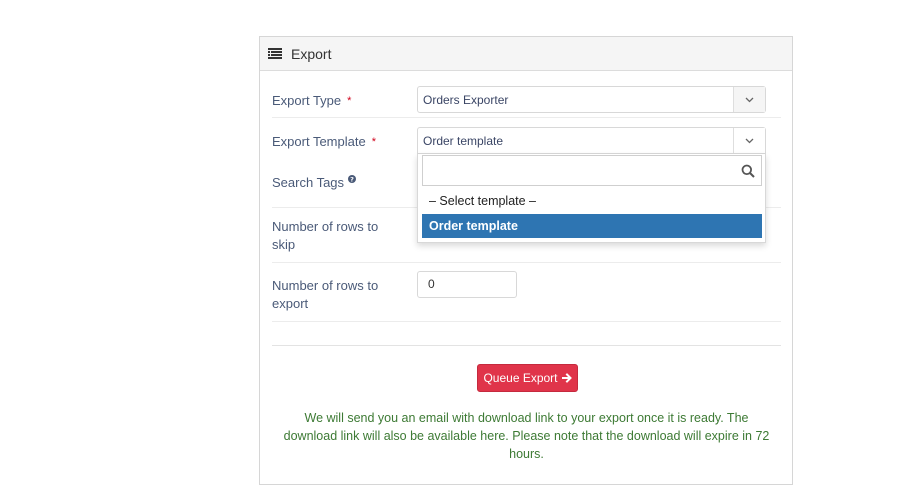 The width and height of the screenshot is (920, 496). What do you see at coordinates (592, 201) in the screenshot?
I see `template-option: – Select template –` at bounding box center [592, 201].